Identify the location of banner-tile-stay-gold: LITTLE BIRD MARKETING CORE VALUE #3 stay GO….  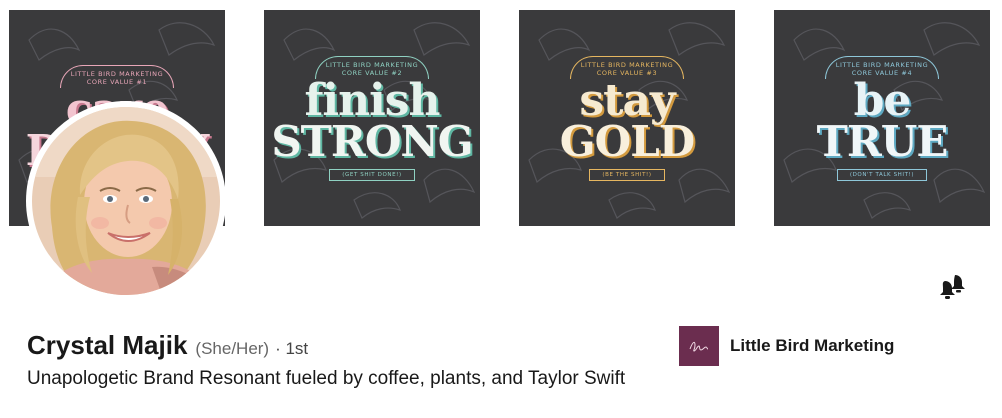
(627, 118).